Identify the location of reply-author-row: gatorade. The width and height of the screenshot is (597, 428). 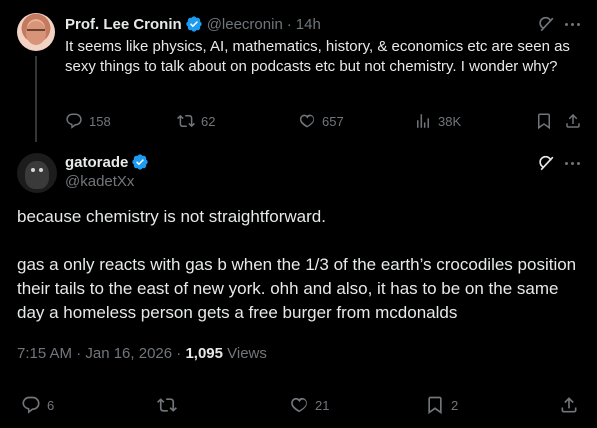
(107, 162).